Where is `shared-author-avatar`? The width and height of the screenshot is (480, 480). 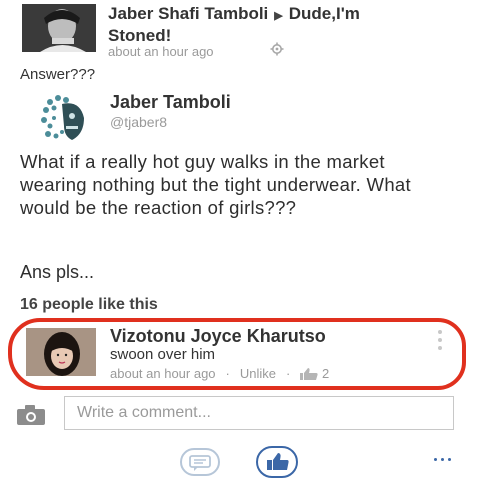 shared-author-avatar is located at coordinates (66, 118).